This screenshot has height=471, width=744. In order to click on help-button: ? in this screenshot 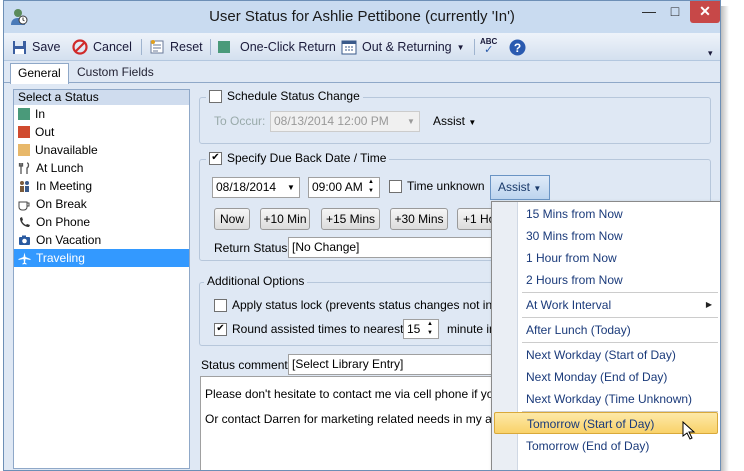, I will do `click(517, 47)`.